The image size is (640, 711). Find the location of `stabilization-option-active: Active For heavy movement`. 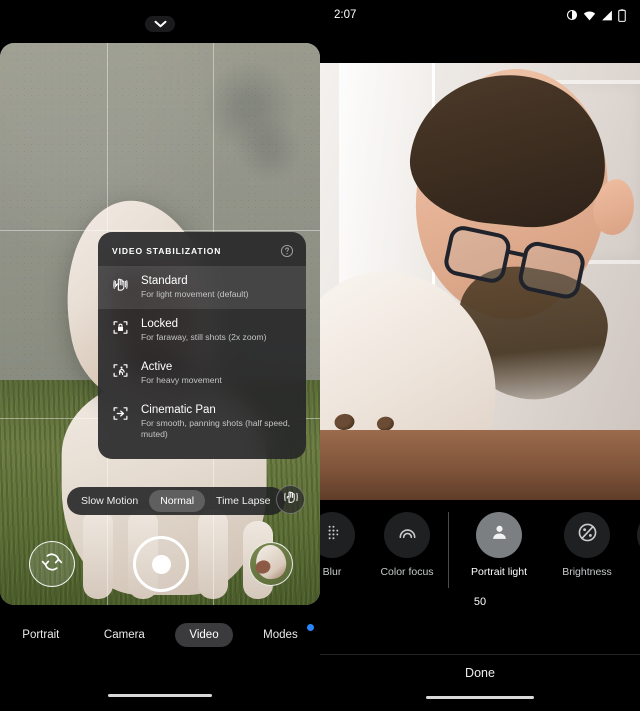

stabilization-option-active: Active For heavy movement is located at coordinates (202, 373).